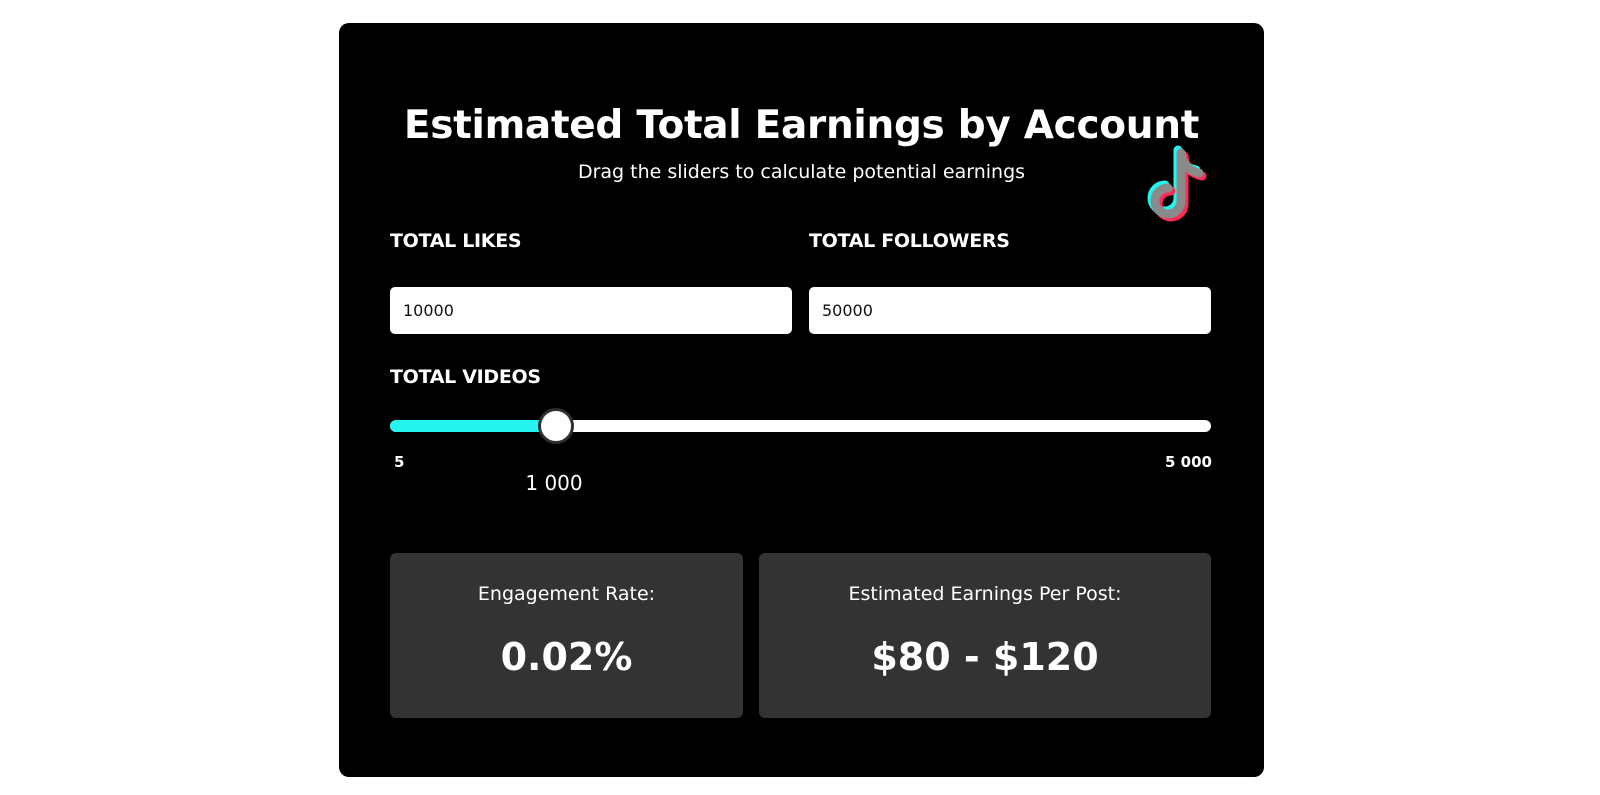  I want to click on slider-max-label: 5 000, so click(1188, 462).